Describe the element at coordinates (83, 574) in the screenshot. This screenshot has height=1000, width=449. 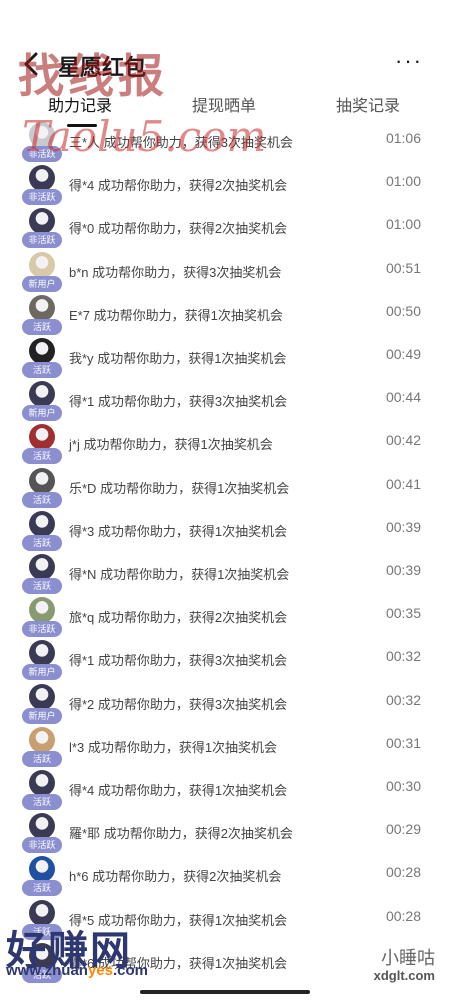
I see `assist-user-name: 得*N` at that location.